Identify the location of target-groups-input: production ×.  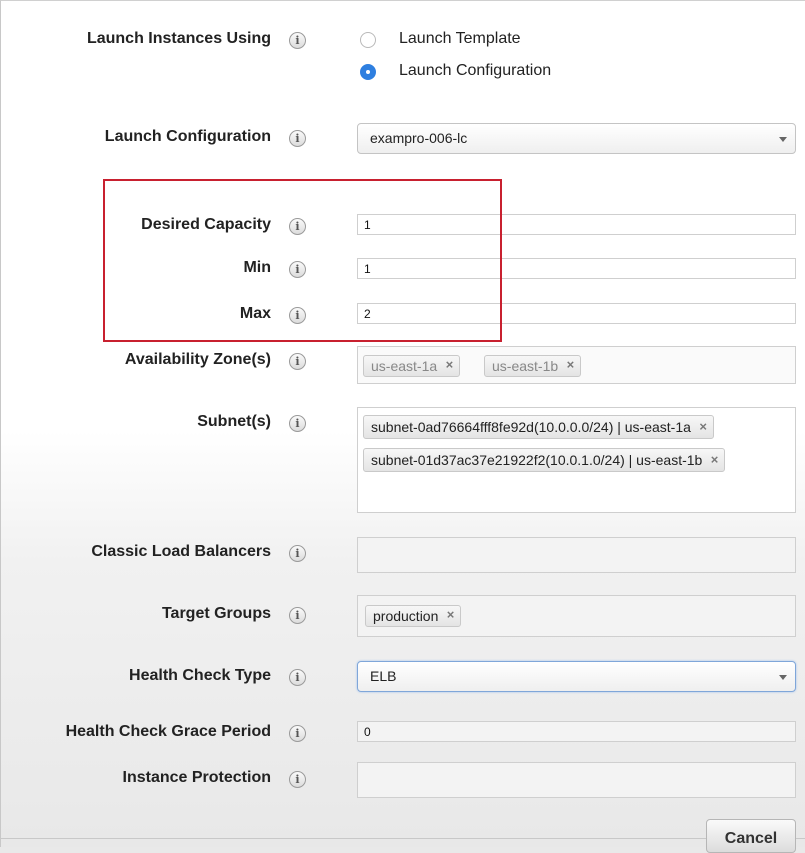
(576, 616).